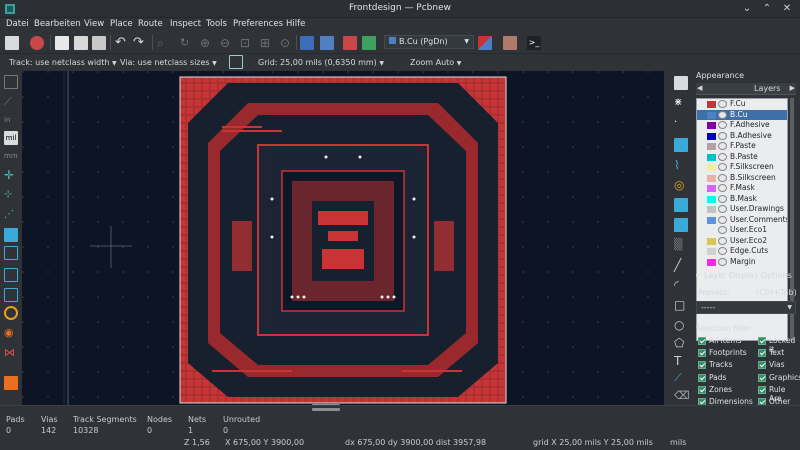  I want to click on zoom-out-icon: ⊖, so click(227, 43).